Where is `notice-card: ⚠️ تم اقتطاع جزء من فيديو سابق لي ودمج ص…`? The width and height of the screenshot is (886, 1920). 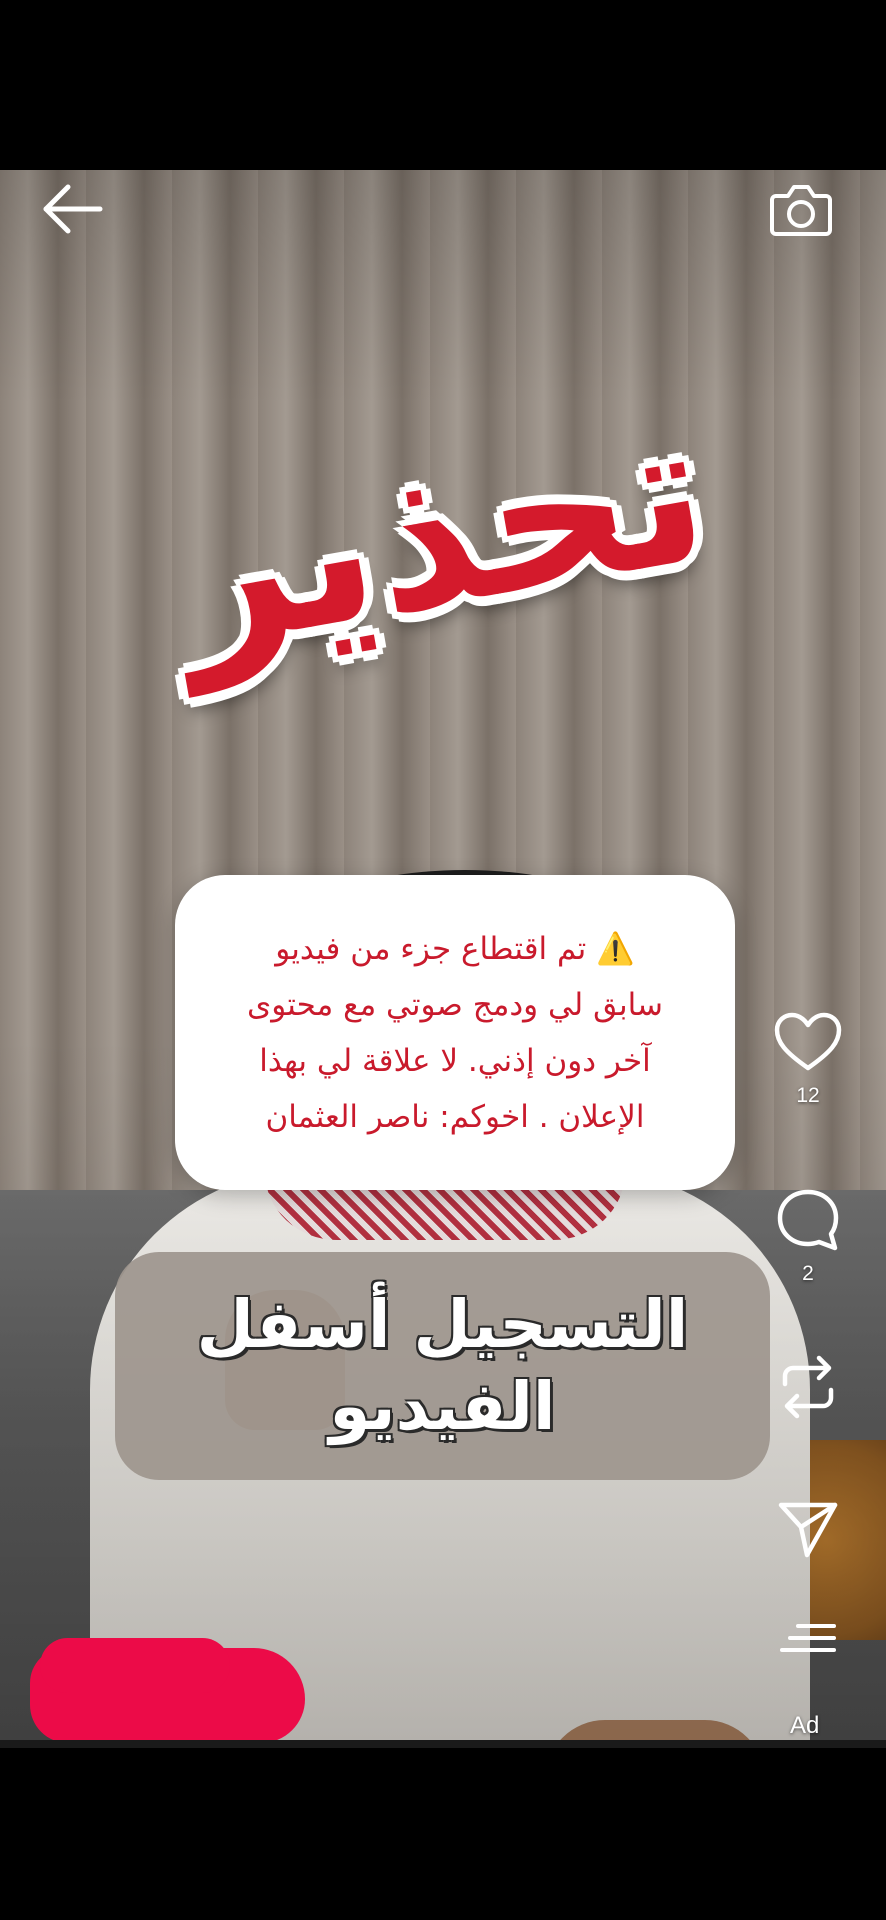
notice-card: ⚠️ تم اقتطاع جزء من فيديو سابق لي ودمج ص… is located at coordinates (455, 1032).